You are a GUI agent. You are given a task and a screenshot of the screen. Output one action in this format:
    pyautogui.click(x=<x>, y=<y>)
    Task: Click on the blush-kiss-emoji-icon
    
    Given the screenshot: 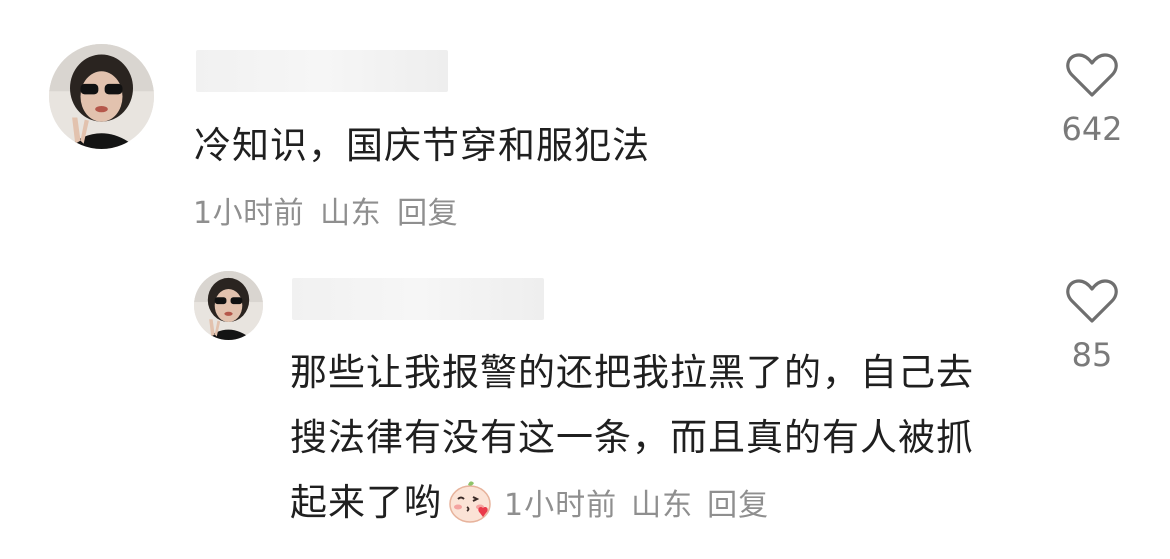 What is the action you would take?
    pyautogui.click(x=470, y=502)
    